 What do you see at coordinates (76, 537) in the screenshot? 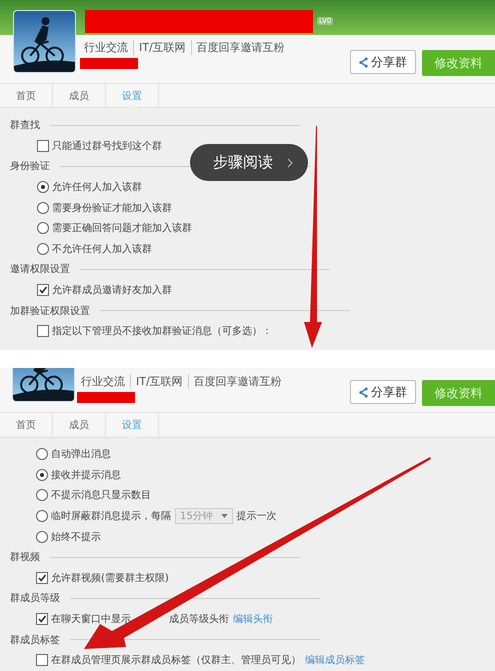
I see `option-label: 始终不提示` at bounding box center [76, 537].